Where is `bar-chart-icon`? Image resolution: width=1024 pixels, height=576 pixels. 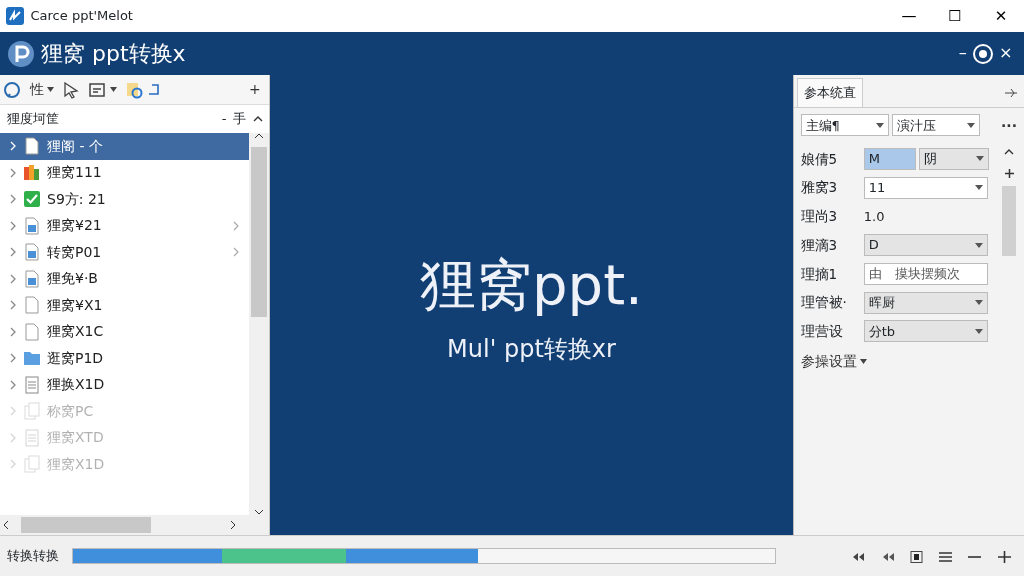 bar-chart-icon is located at coordinates (31, 172).